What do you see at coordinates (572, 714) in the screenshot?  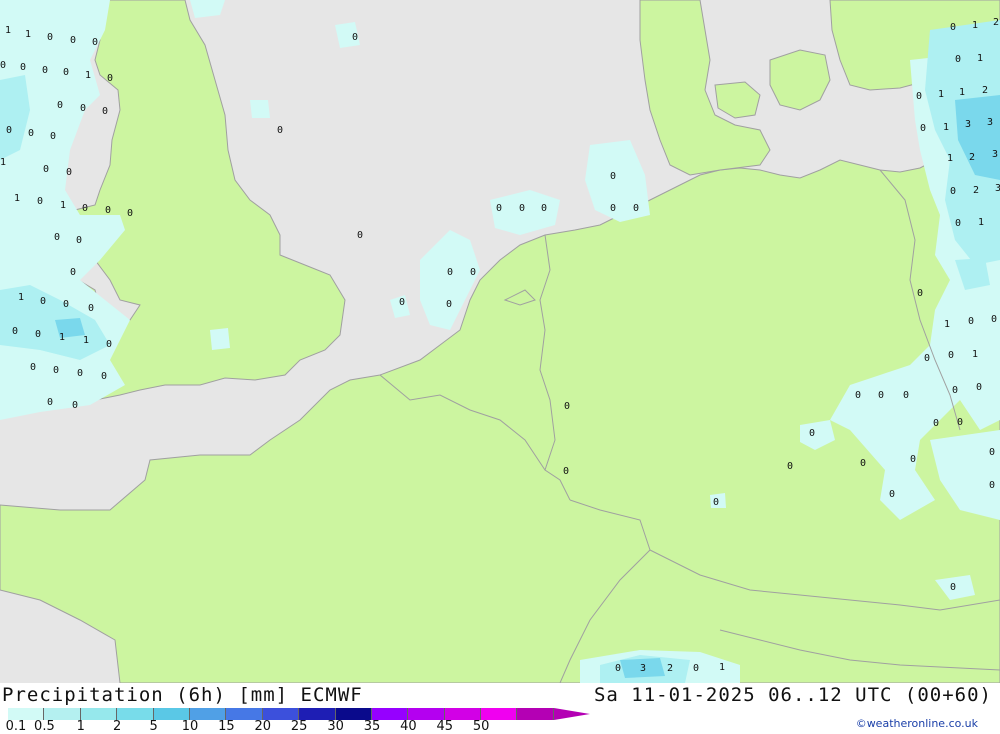 I see `legend-arrow-icon` at bounding box center [572, 714].